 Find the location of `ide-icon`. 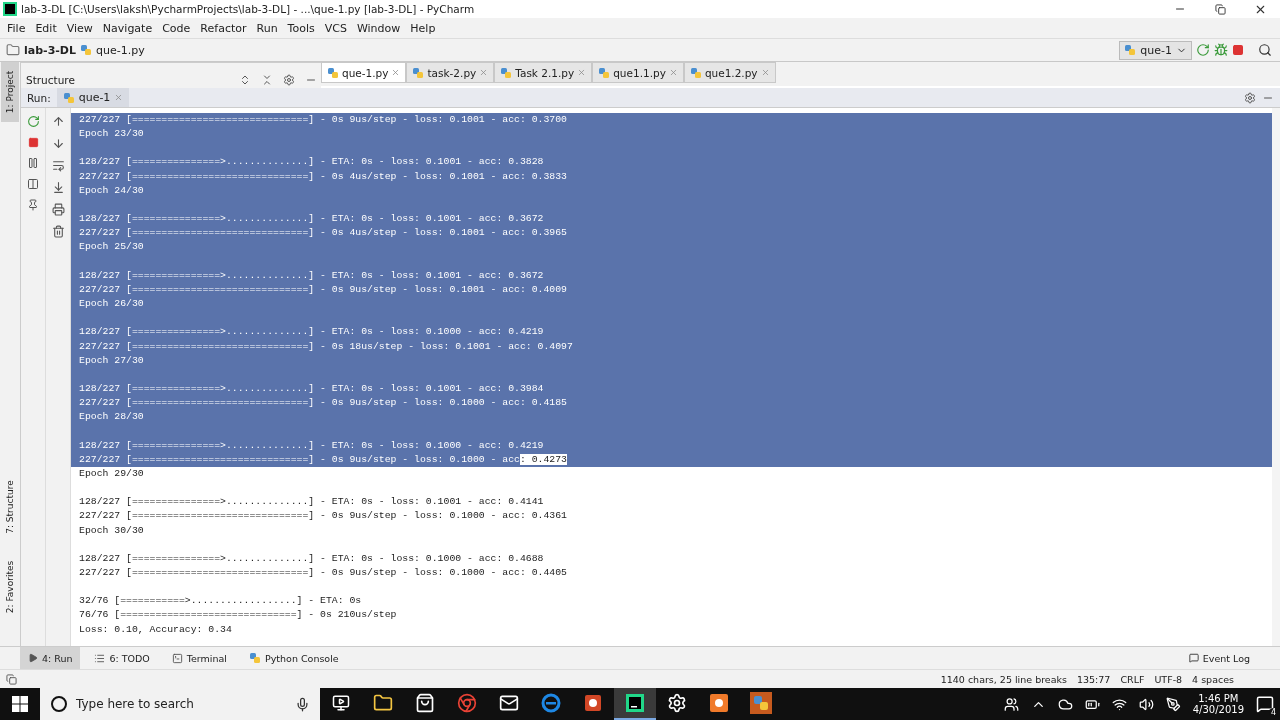

ide-icon is located at coordinates (635, 703).